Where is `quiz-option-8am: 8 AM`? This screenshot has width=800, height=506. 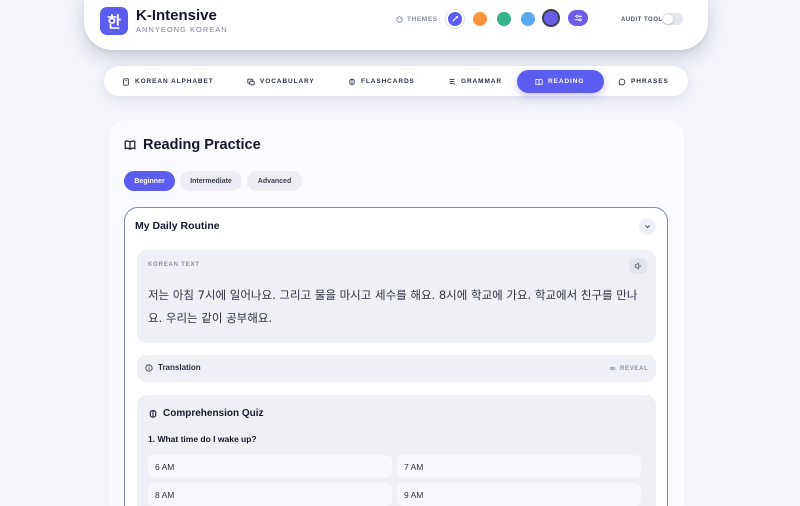
quiz-option-8am: 8 AM is located at coordinates (270, 494).